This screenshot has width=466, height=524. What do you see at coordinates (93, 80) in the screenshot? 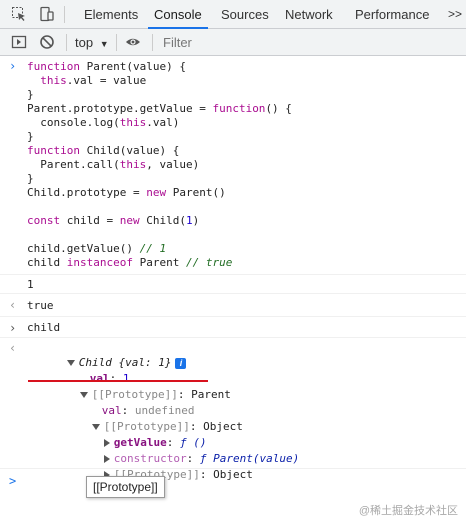
I see `code-line: this.val = value` at bounding box center [93, 80].